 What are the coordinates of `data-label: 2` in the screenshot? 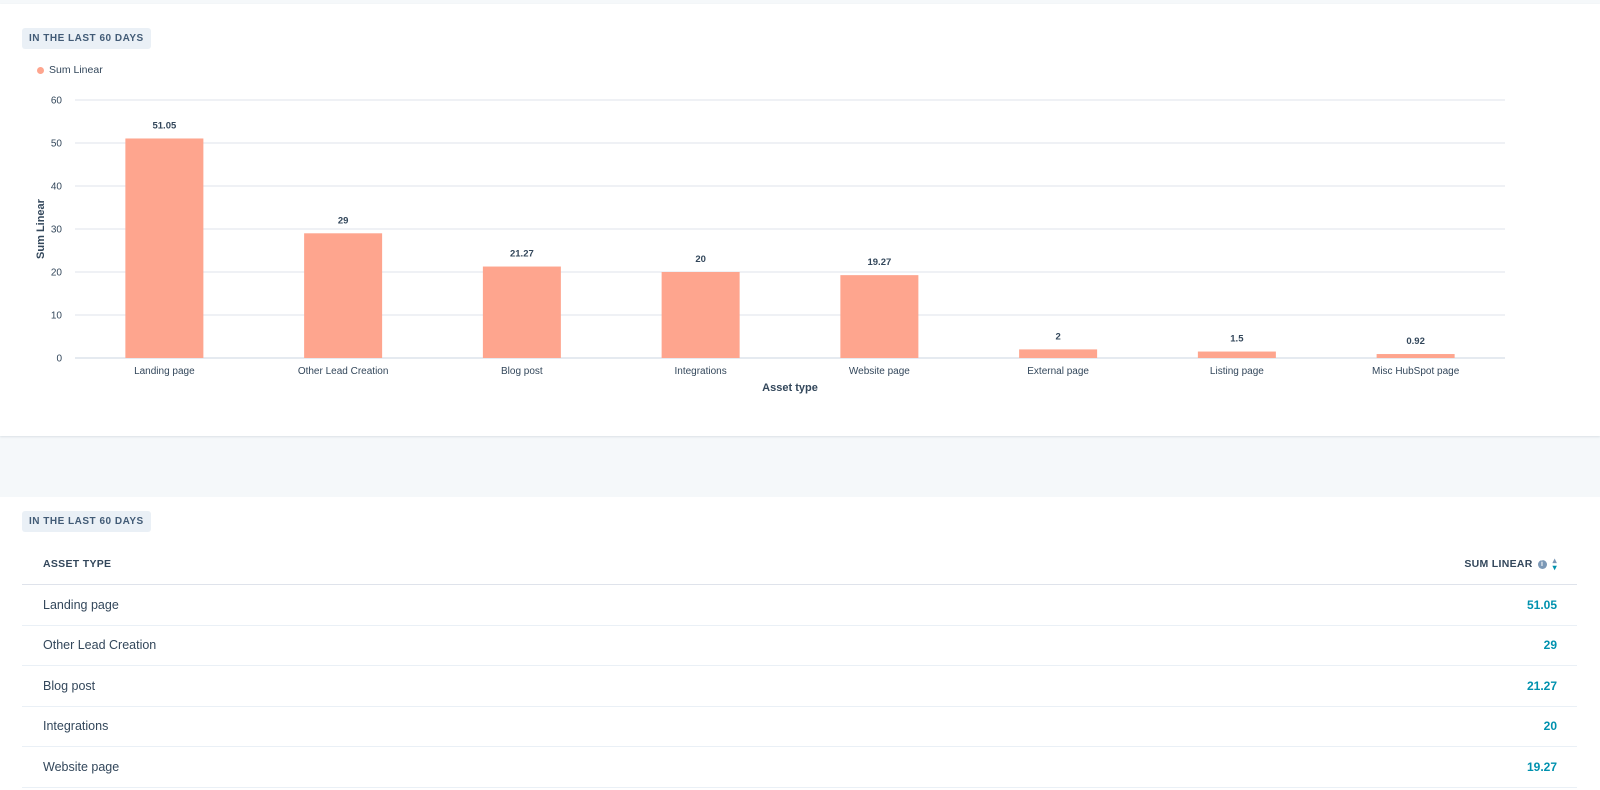 It's located at (1057, 336).